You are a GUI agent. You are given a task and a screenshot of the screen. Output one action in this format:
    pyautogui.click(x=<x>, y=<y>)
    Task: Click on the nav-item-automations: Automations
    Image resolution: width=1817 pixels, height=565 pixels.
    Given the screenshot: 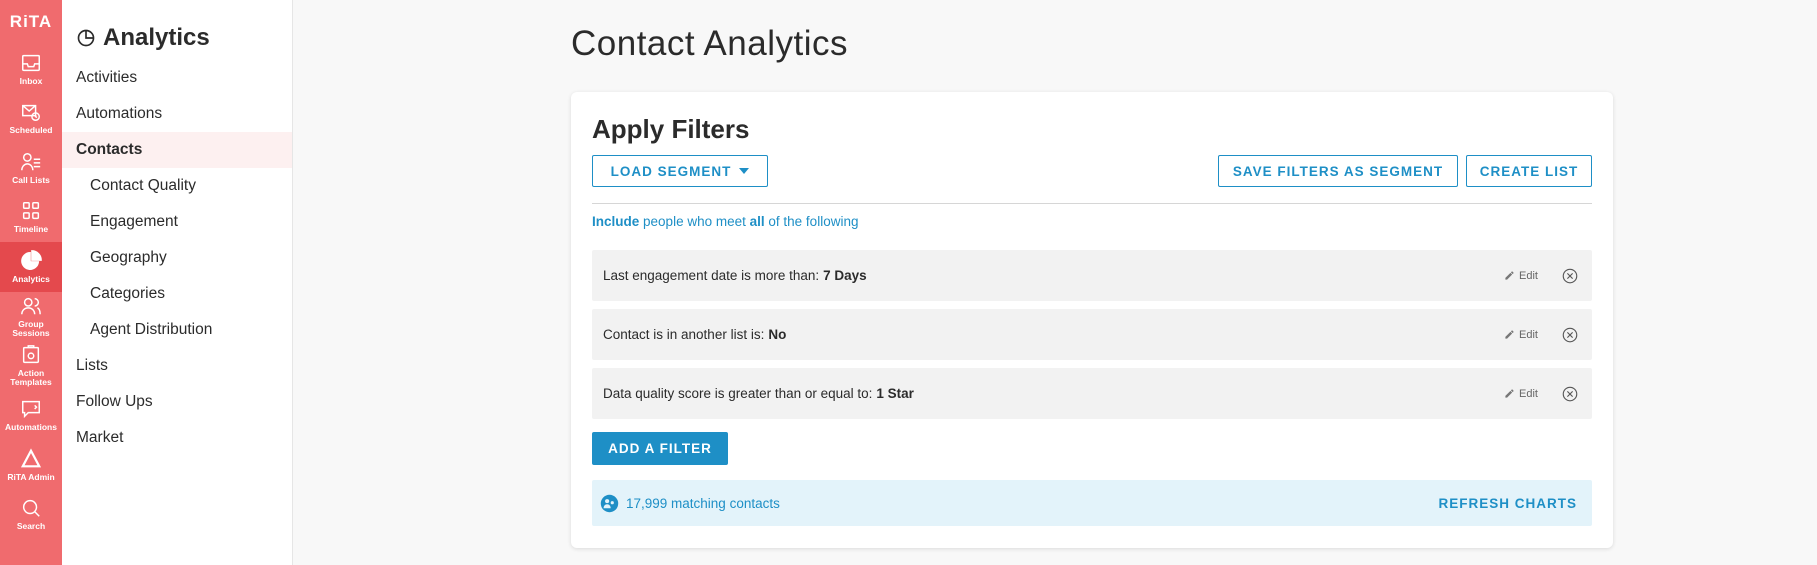 What is the action you would take?
    pyautogui.click(x=177, y=114)
    